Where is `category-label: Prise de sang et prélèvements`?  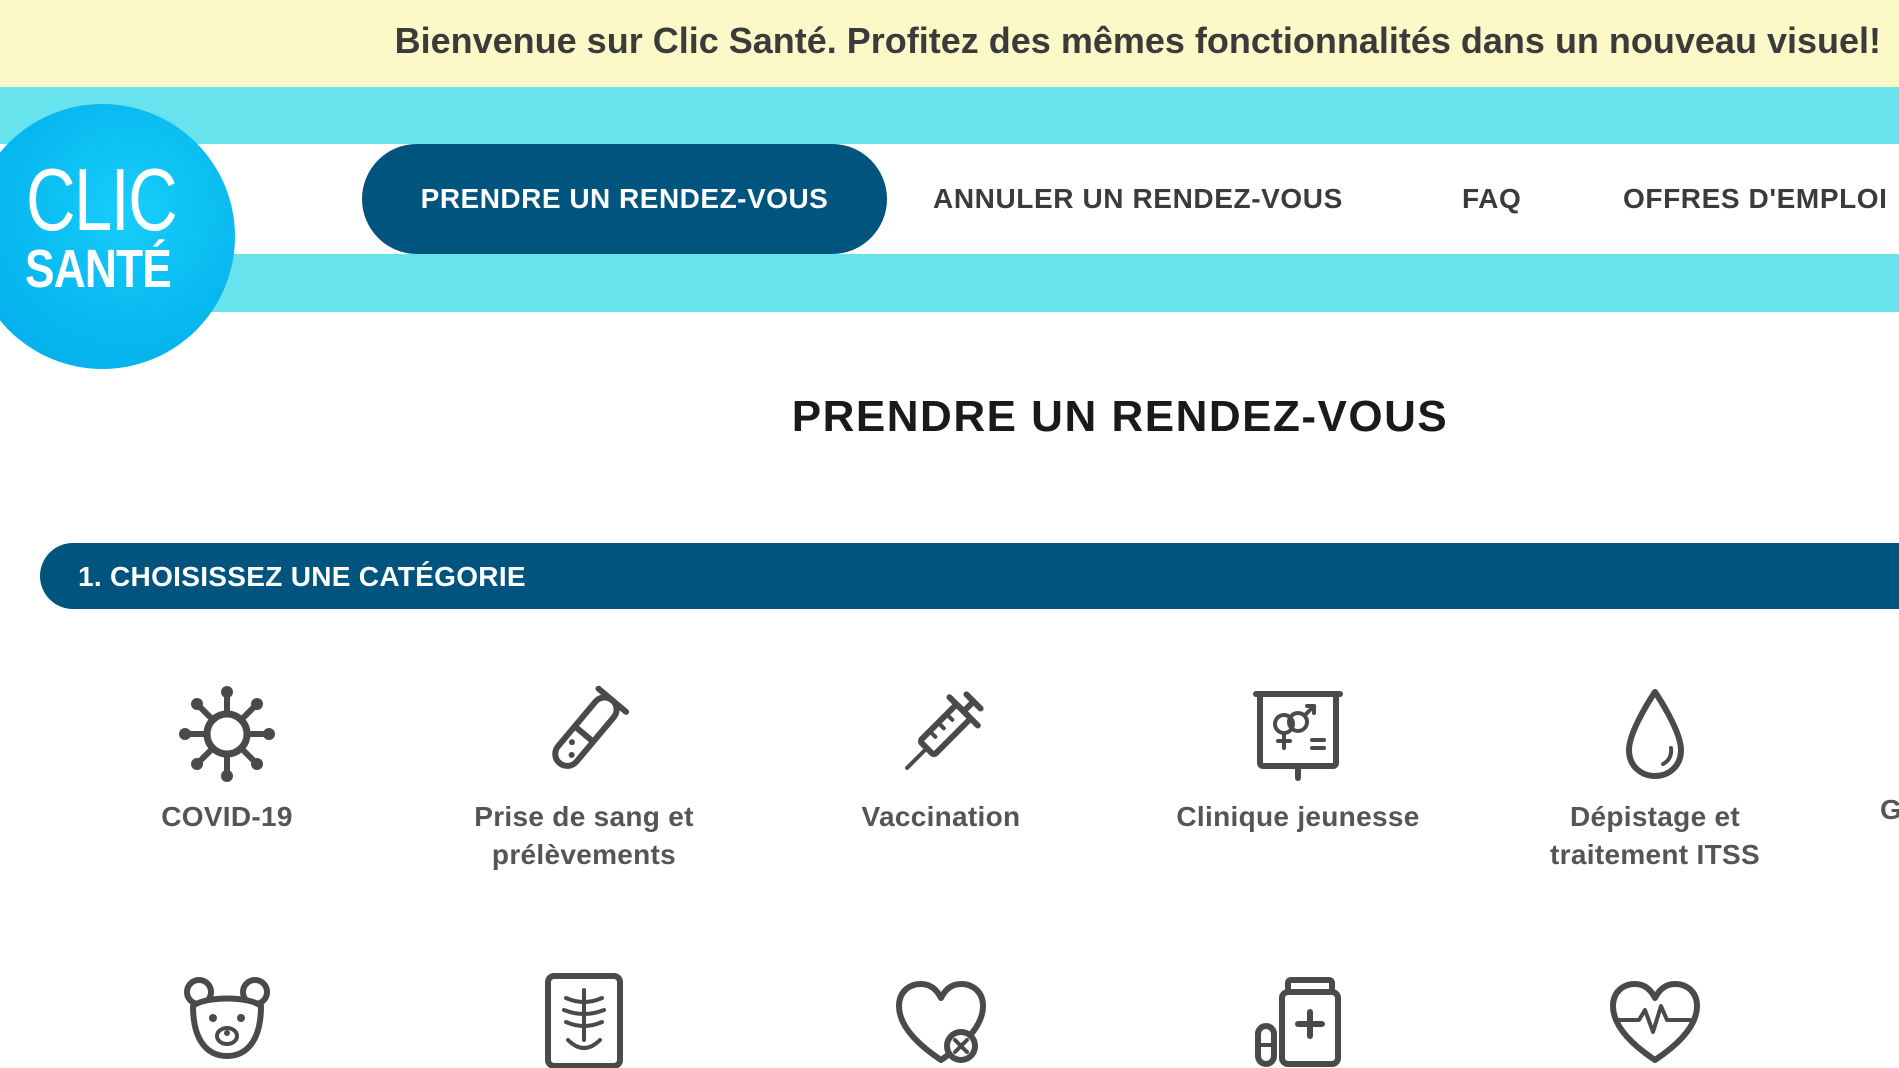 category-label: Prise de sang et prélèvements is located at coordinates (584, 835).